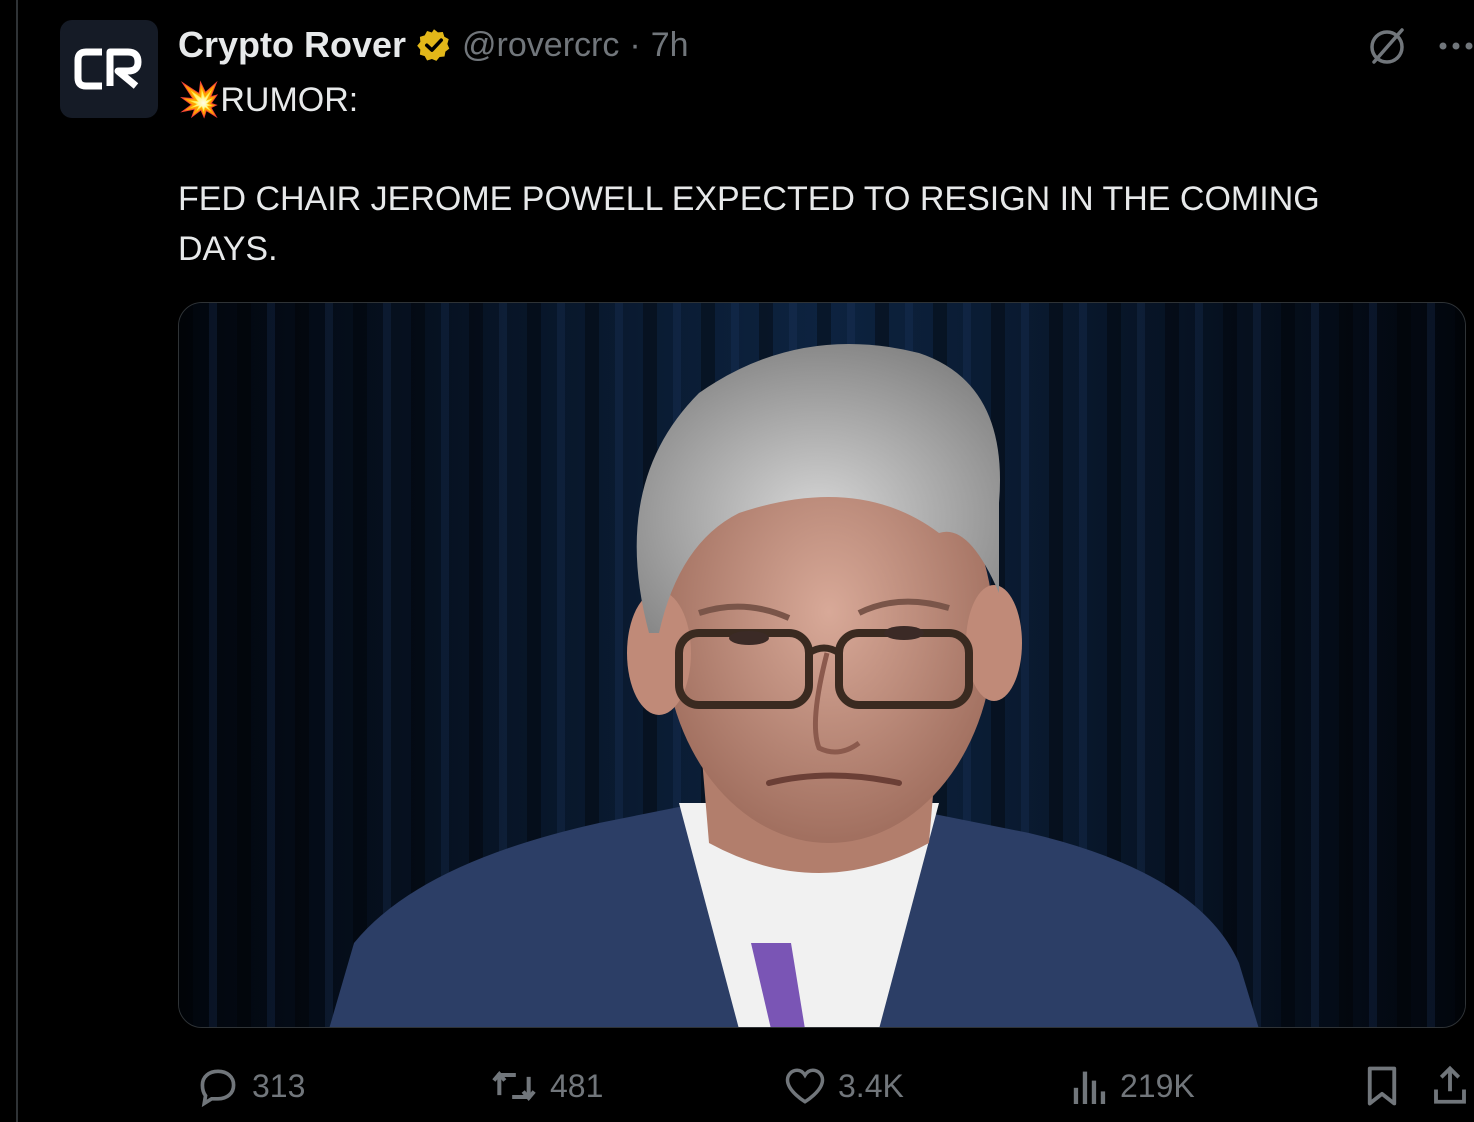 Image resolution: width=1474 pixels, height=1122 pixels. What do you see at coordinates (292, 45) in the screenshot?
I see `display-name: Crypto Rover` at bounding box center [292, 45].